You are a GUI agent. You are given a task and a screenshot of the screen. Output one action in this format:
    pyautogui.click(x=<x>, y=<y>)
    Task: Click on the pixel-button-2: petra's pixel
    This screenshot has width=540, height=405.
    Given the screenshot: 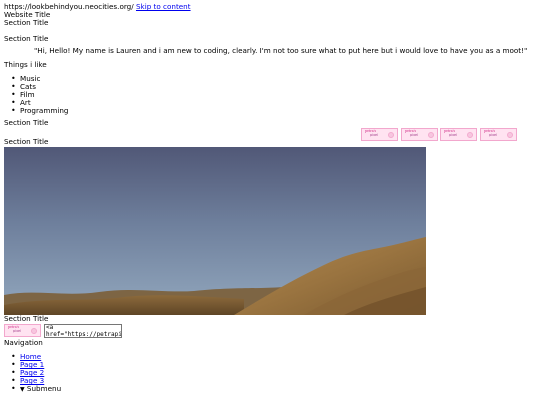 What is the action you would take?
    pyautogui.click(x=419, y=134)
    